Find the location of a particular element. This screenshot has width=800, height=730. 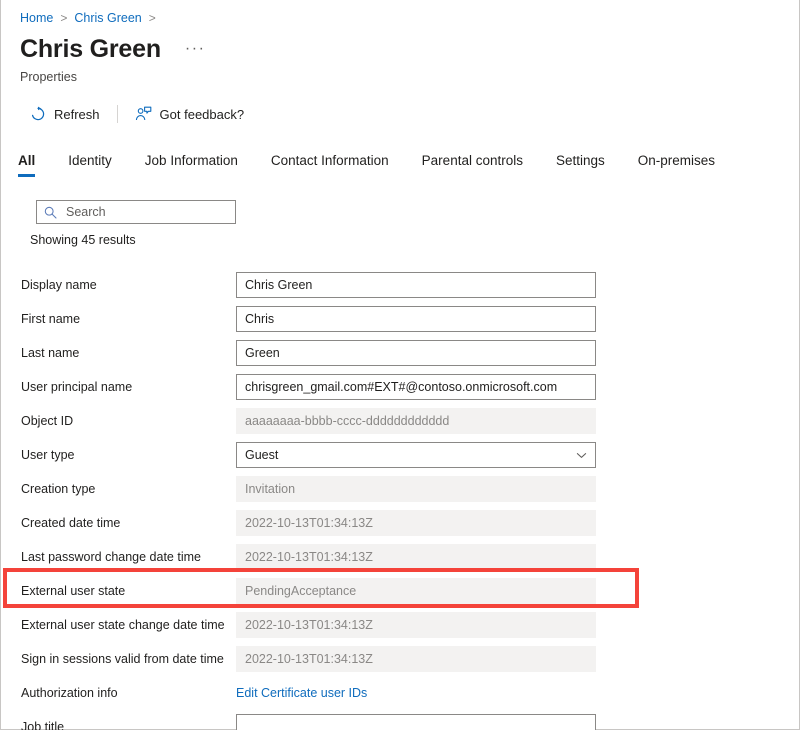

external-user-state-change-date-time-value: 2022-10-13T01:34:13Z is located at coordinates (416, 625).